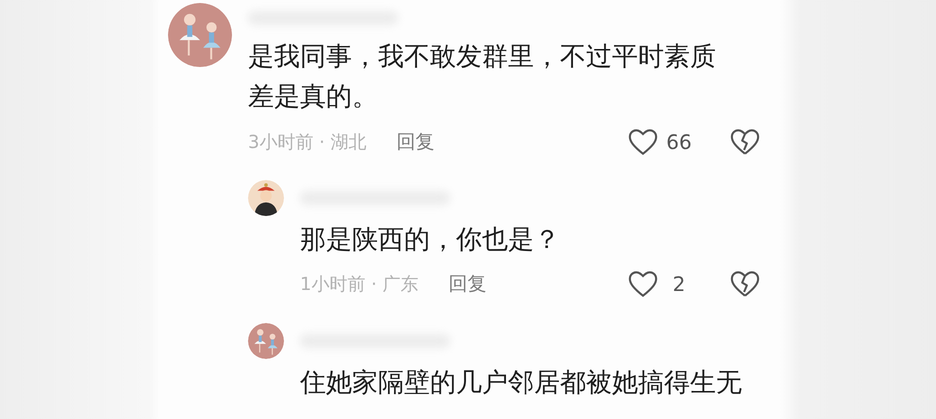 This screenshot has width=936, height=419. Describe the element at coordinates (679, 142) in the screenshot. I see `like-count: 66` at that location.